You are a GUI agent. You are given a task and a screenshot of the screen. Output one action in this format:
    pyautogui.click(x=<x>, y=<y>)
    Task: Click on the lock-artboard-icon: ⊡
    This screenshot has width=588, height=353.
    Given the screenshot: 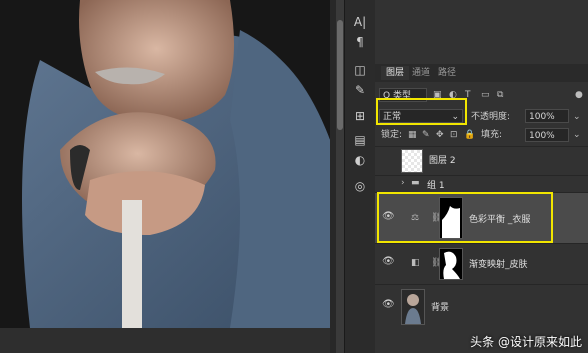 What is the action you would take?
    pyautogui.click(x=454, y=135)
    